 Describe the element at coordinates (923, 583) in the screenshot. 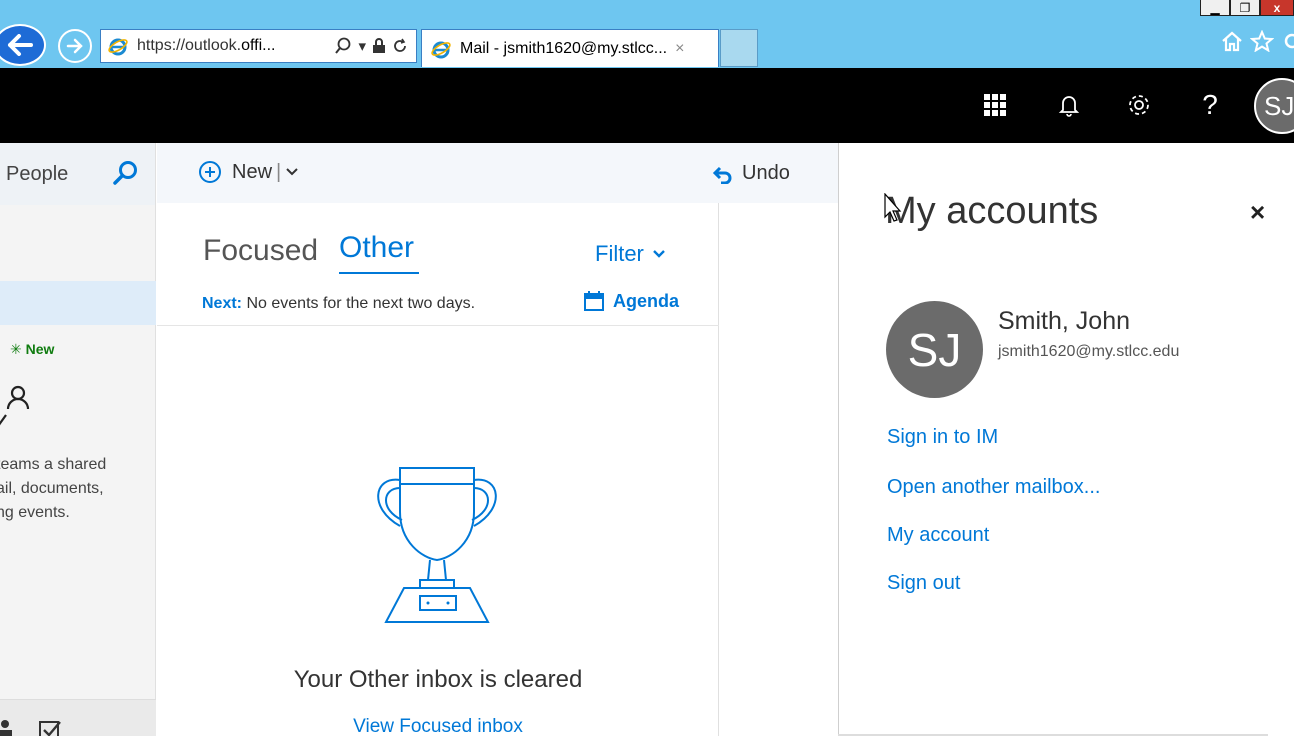

I see `sign-out-link: Sign out` at that location.